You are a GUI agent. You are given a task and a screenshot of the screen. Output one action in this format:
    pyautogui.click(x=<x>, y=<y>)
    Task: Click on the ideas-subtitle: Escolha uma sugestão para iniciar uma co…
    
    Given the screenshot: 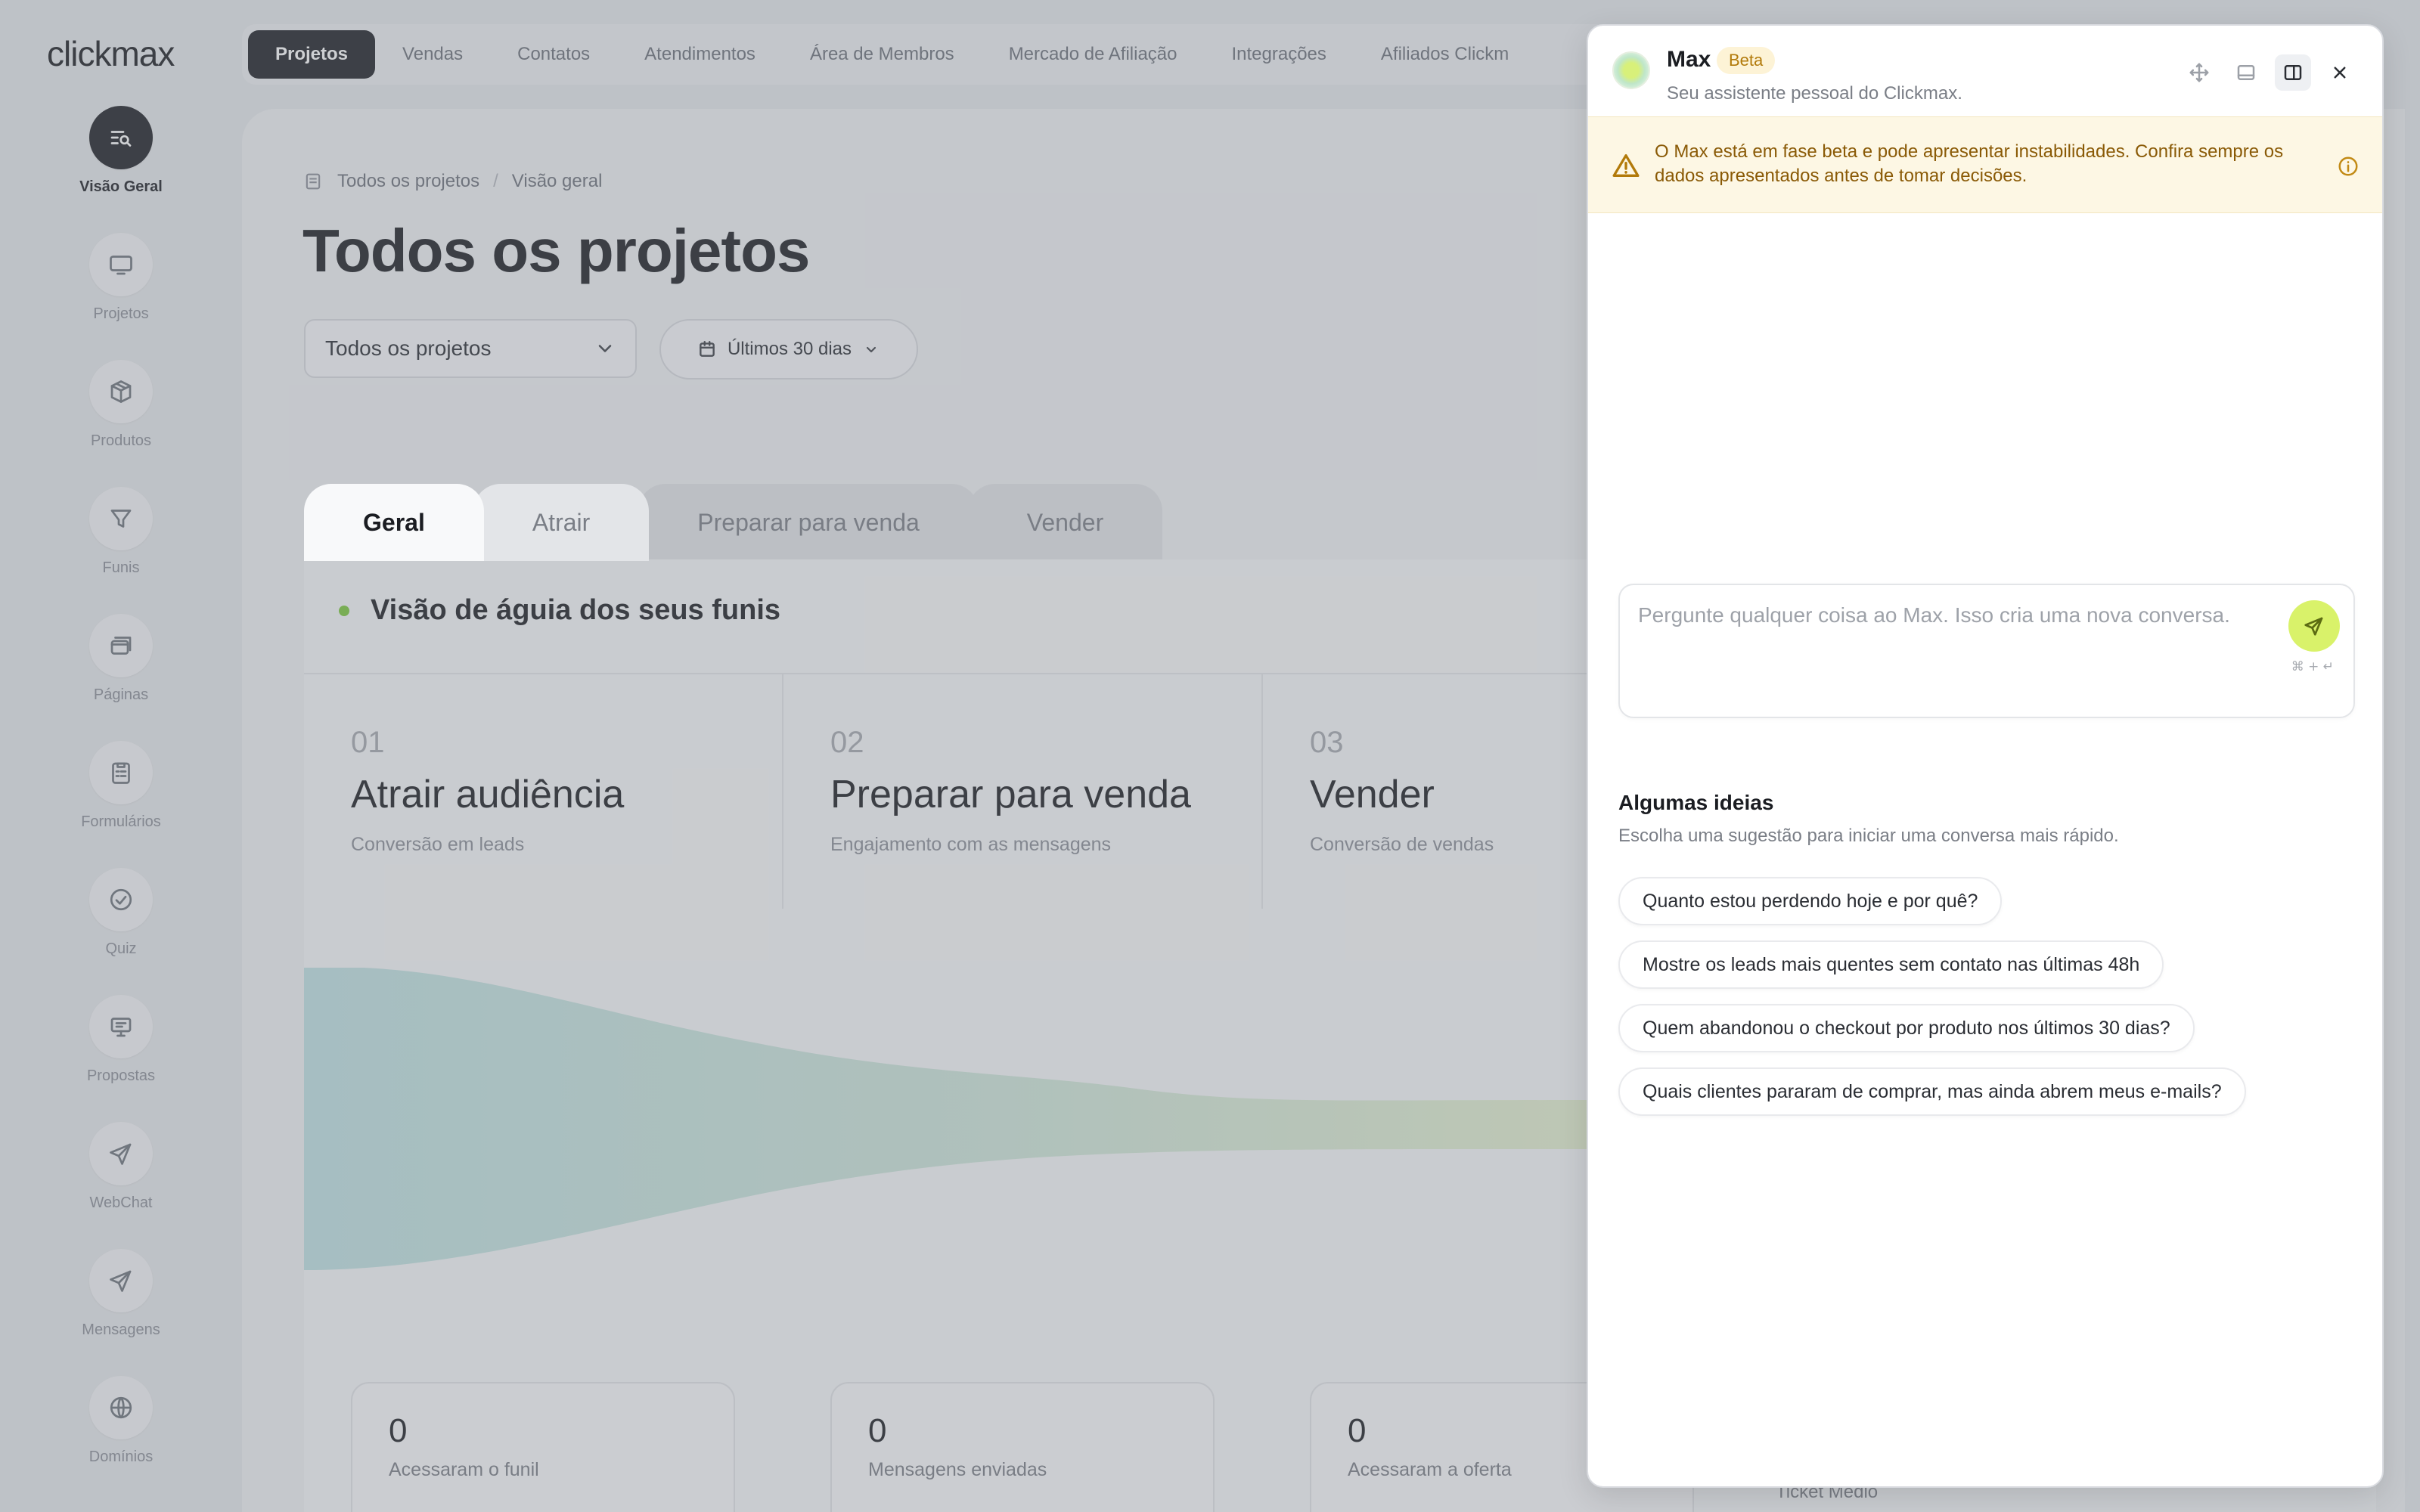 What is the action you would take?
    pyautogui.click(x=1868, y=836)
    